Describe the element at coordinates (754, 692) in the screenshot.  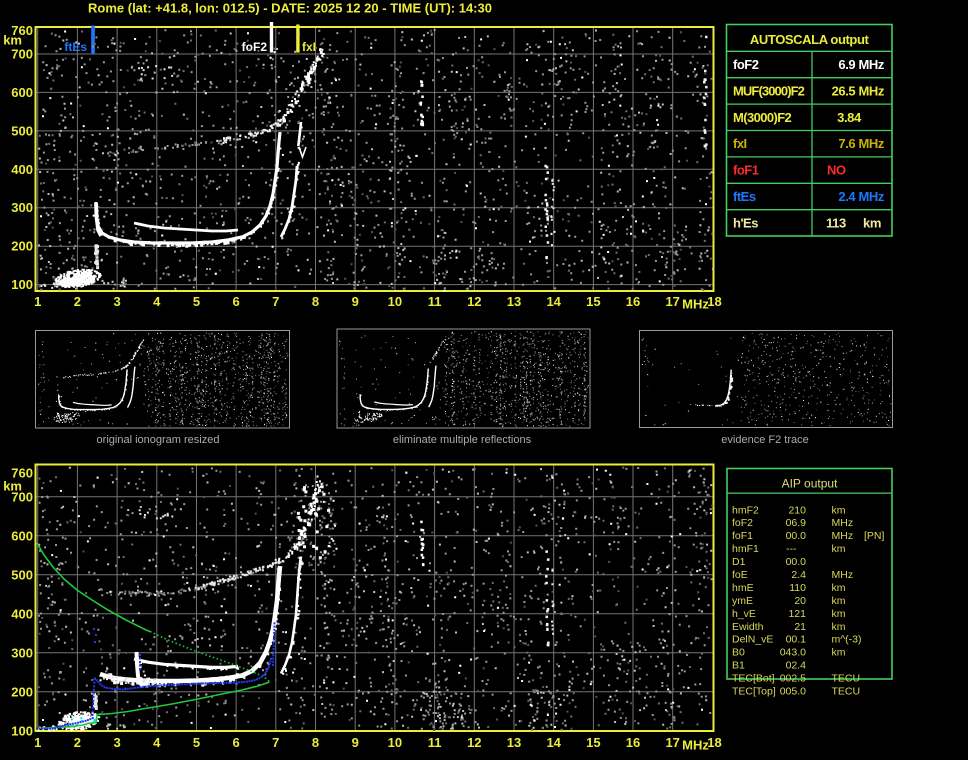
I see `svg-text: TEC[Top]` at that location.